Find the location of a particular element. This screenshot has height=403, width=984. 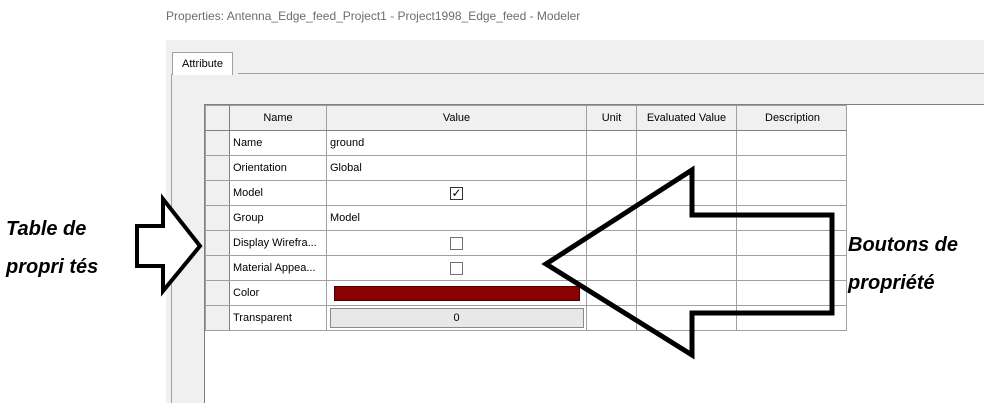

right-pointing-arrow-icon is located at coordinates (169, 245).